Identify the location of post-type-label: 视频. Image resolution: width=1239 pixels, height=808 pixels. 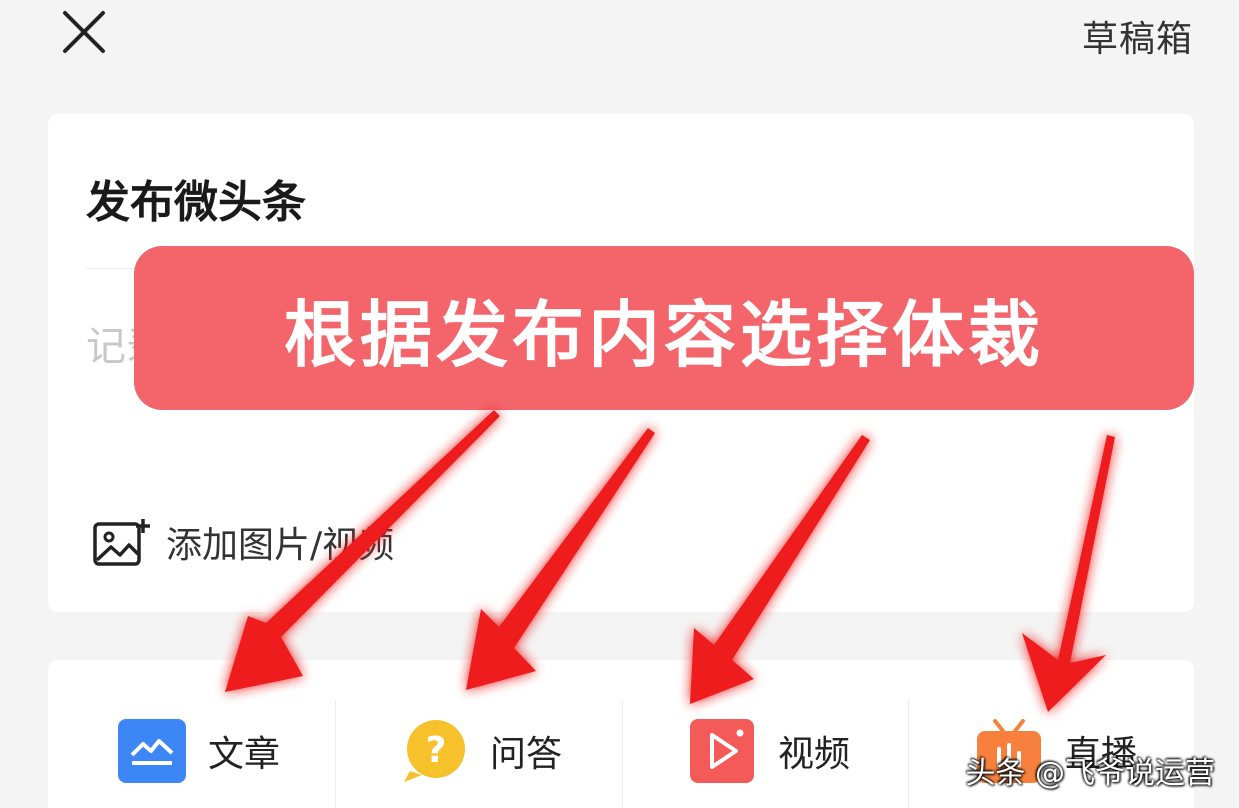
(814, 754).